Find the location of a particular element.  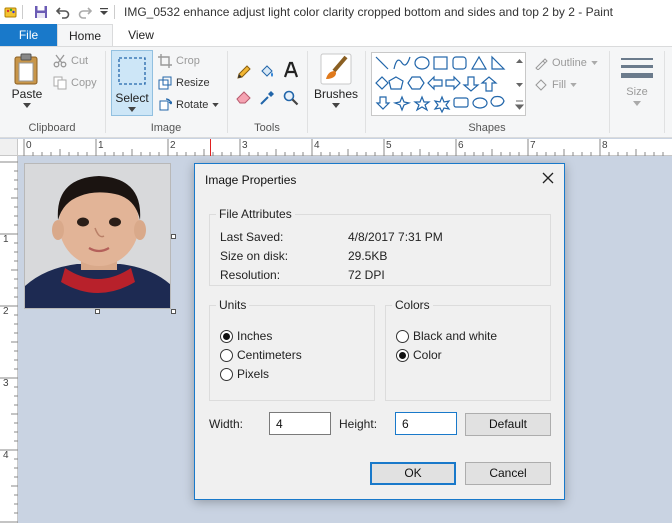

paste-button: Paste is located at coordinates (27, 80).